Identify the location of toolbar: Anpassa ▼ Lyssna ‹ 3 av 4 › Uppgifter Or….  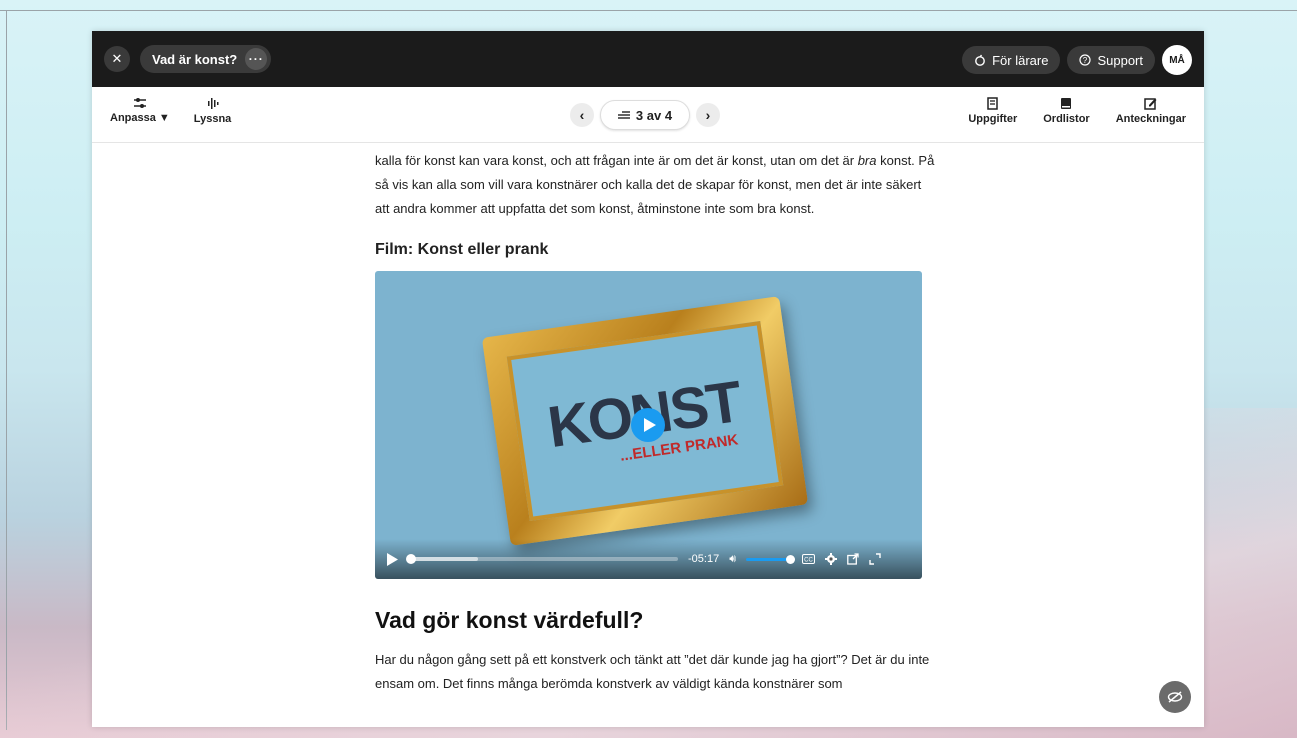
(648, 115).